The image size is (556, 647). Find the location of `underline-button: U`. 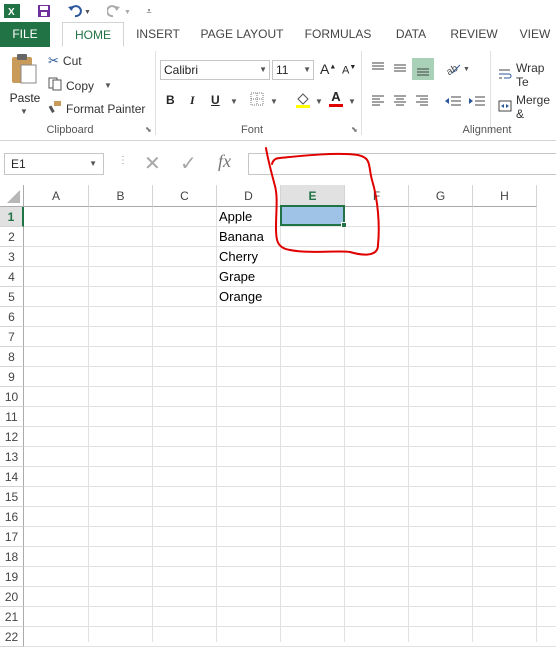

underline-button: U is located at coordinates (215, 100).